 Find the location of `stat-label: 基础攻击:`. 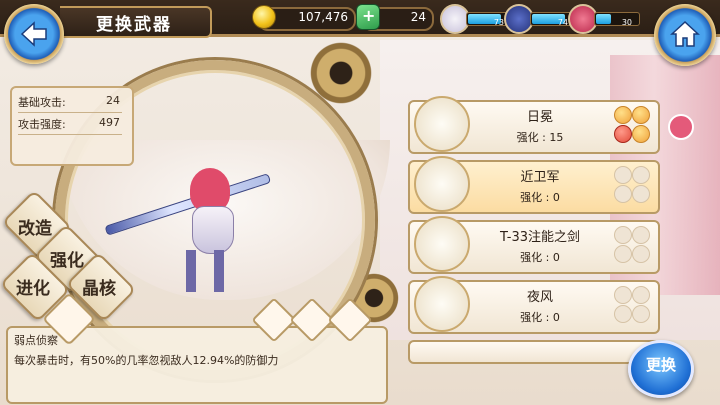

stat-label: 基础攻击: is located at coordinates (42, 102).